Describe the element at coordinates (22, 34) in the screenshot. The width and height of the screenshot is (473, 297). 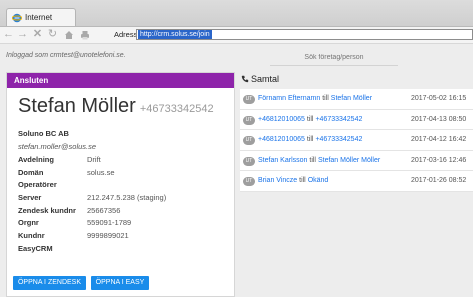
I see `forward-icon: →` at that location.